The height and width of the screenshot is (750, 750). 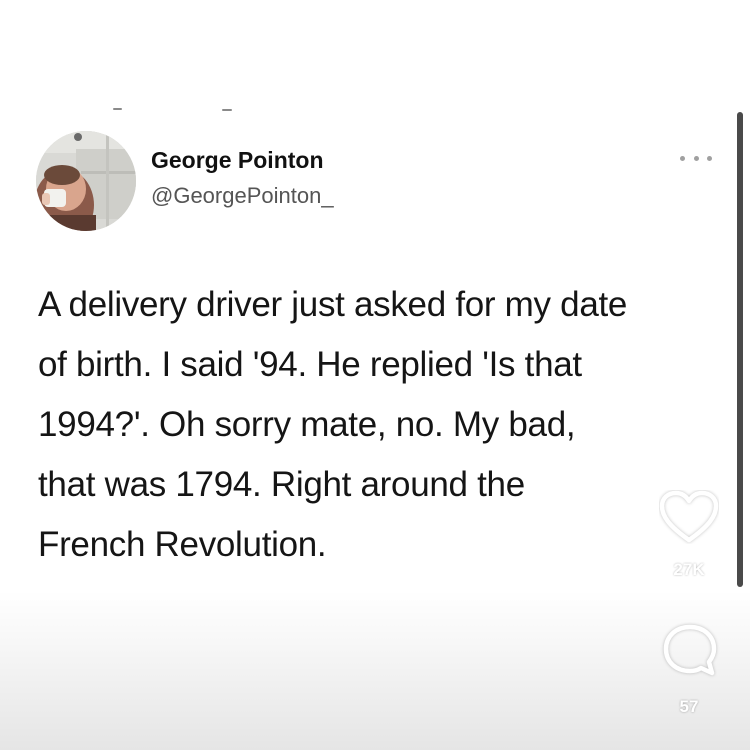 What do you see at coordinates (740, 349) in the screenshot?
I see `scrollbar` at bounding box center [740, 349].